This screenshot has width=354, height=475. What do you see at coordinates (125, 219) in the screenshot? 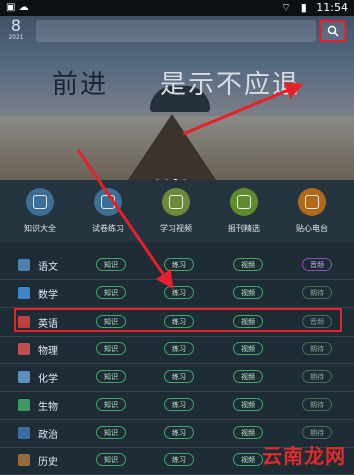
I see `arrow-to-english` at bounding box center [125, 219].